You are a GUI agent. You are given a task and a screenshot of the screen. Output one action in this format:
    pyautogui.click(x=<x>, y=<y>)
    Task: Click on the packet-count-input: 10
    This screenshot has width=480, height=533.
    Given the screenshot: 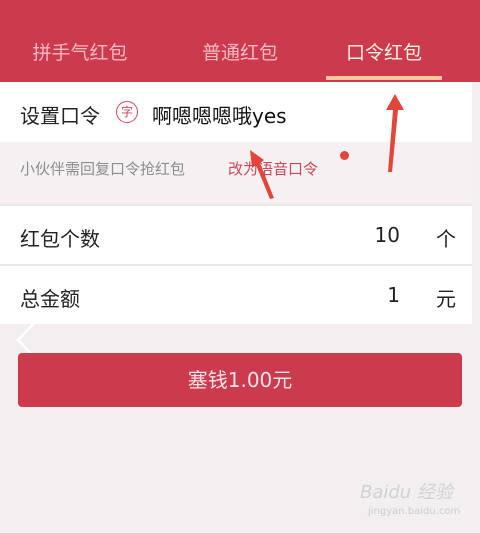 What is the action you would take?
    pyautogui.click(x=387, y=235)
    